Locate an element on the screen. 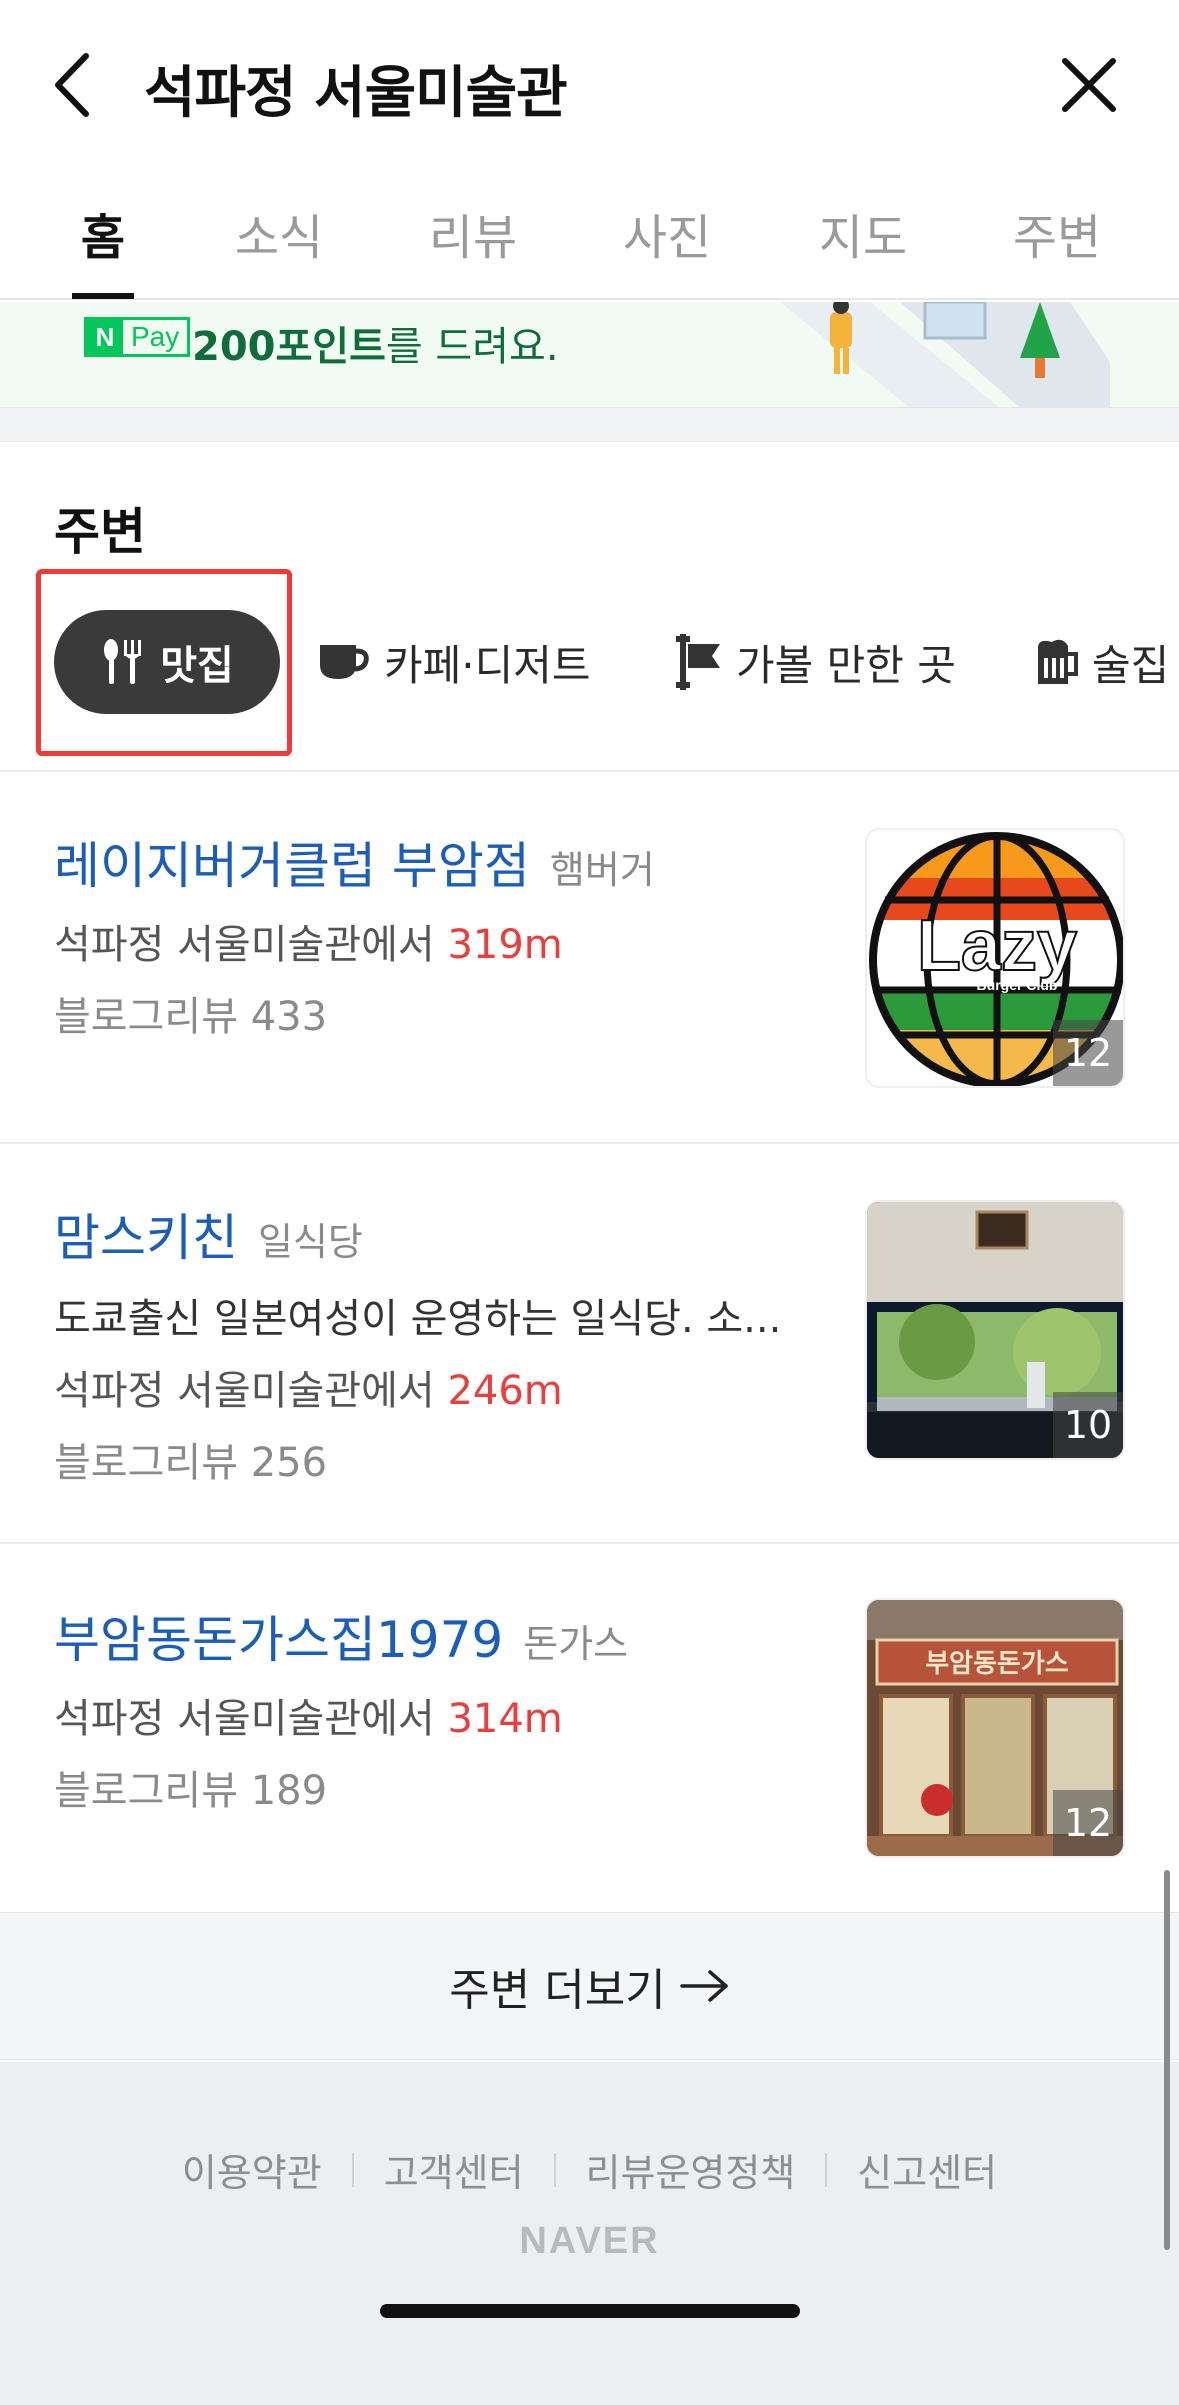 This screenshot has width=1179, height=2405. chip-bars: 술집 is located at coordinates (1102, 662).